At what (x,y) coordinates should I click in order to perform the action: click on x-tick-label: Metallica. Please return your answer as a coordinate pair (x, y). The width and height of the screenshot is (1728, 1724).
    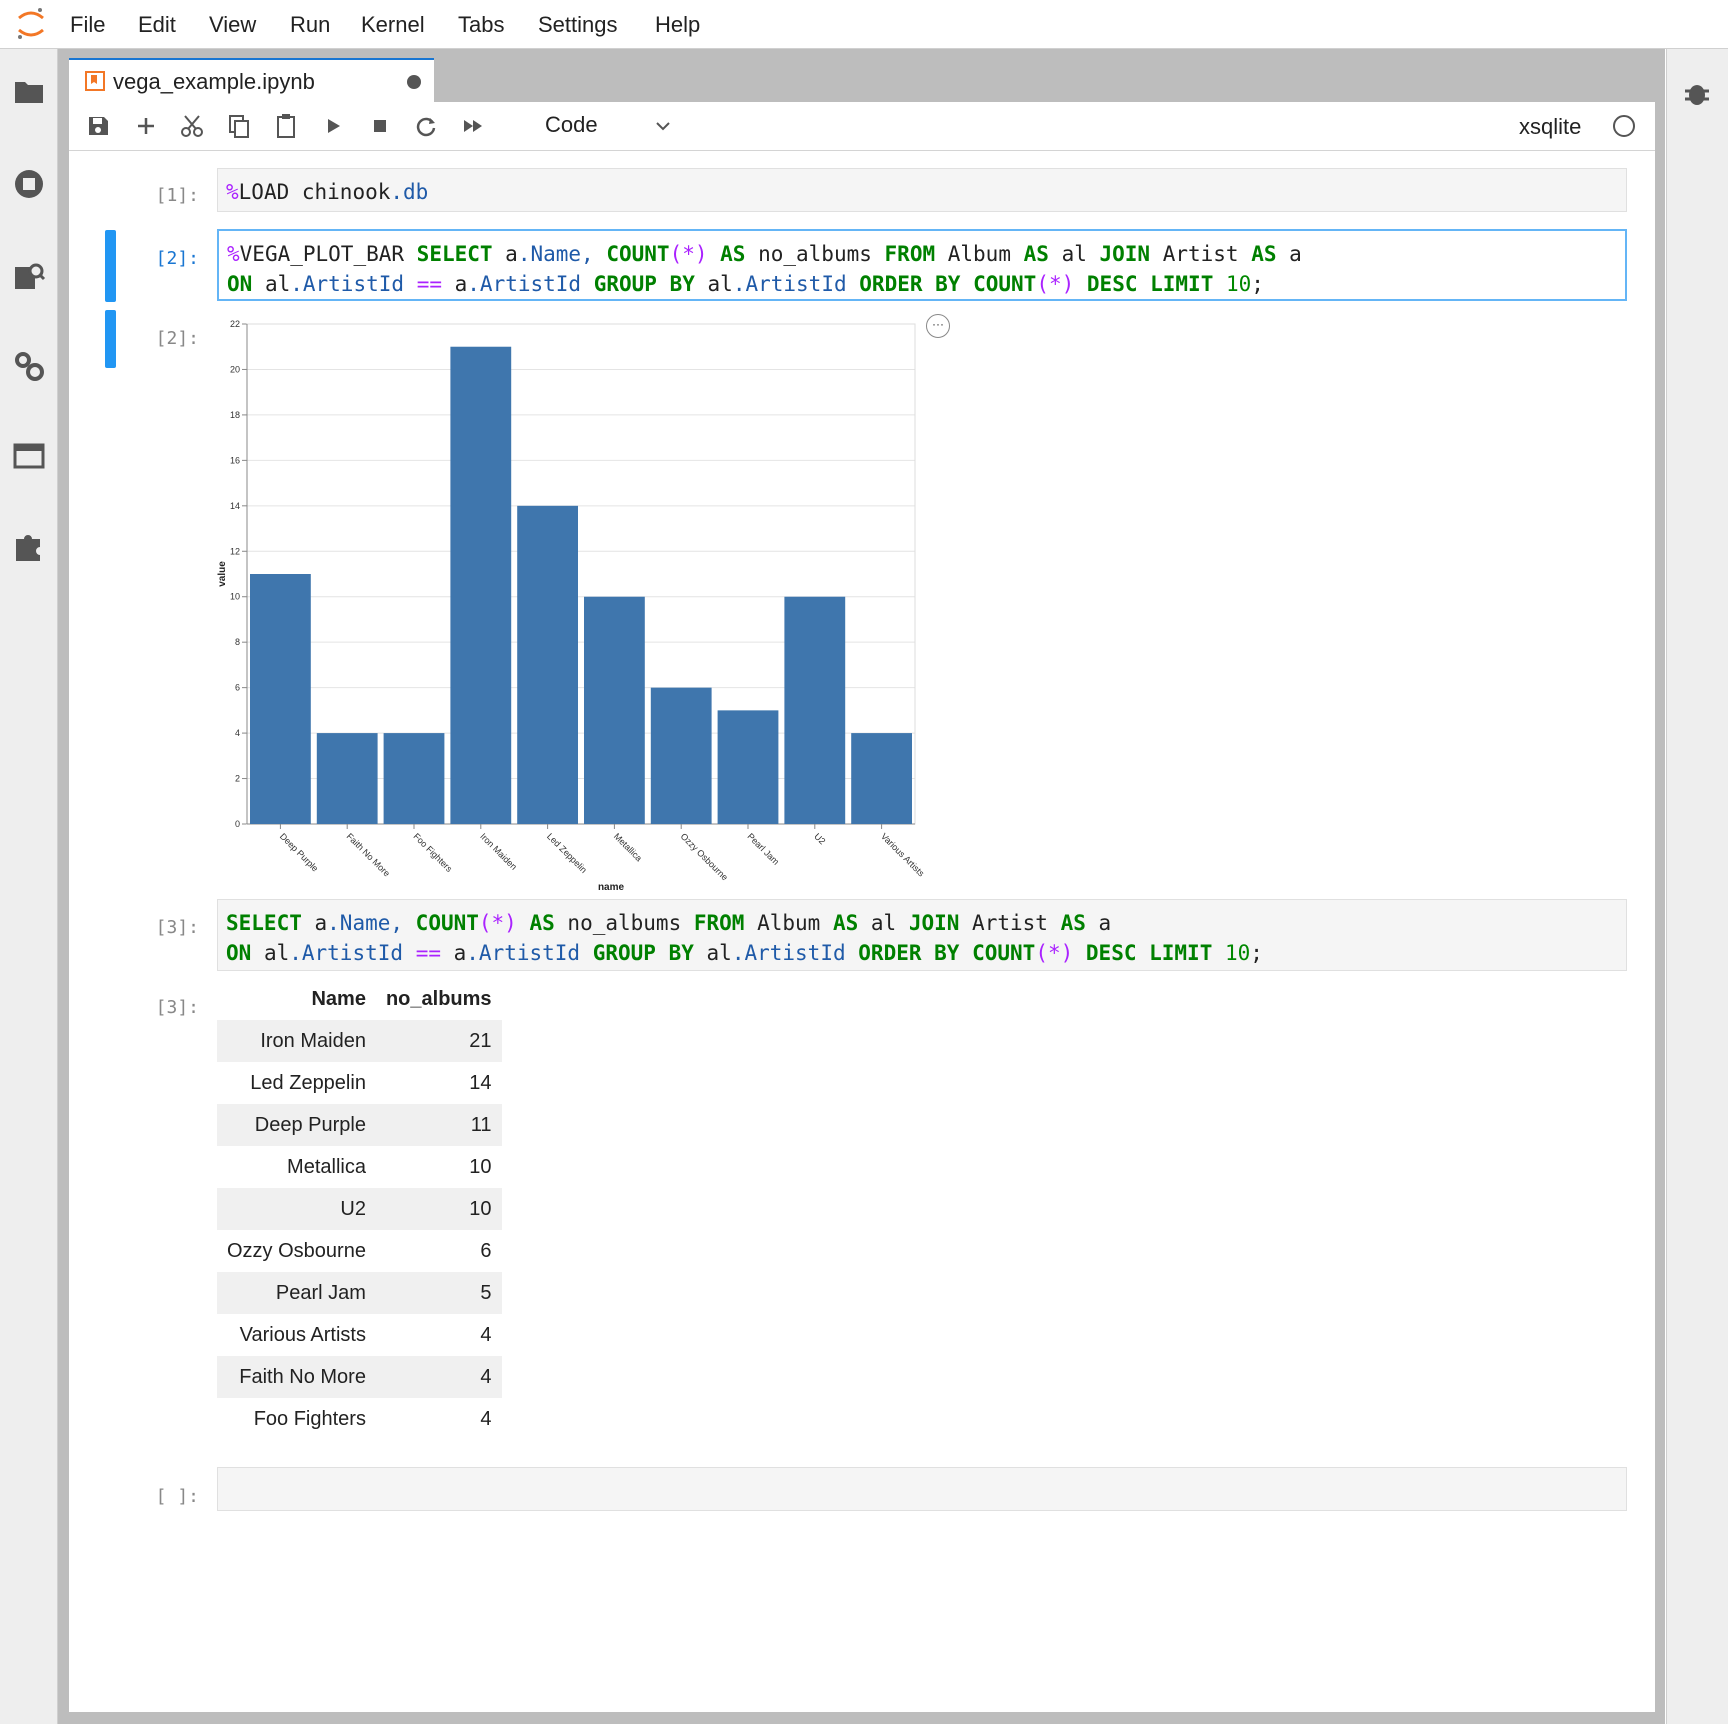
    Looking at the image, I should click on (628, 847).